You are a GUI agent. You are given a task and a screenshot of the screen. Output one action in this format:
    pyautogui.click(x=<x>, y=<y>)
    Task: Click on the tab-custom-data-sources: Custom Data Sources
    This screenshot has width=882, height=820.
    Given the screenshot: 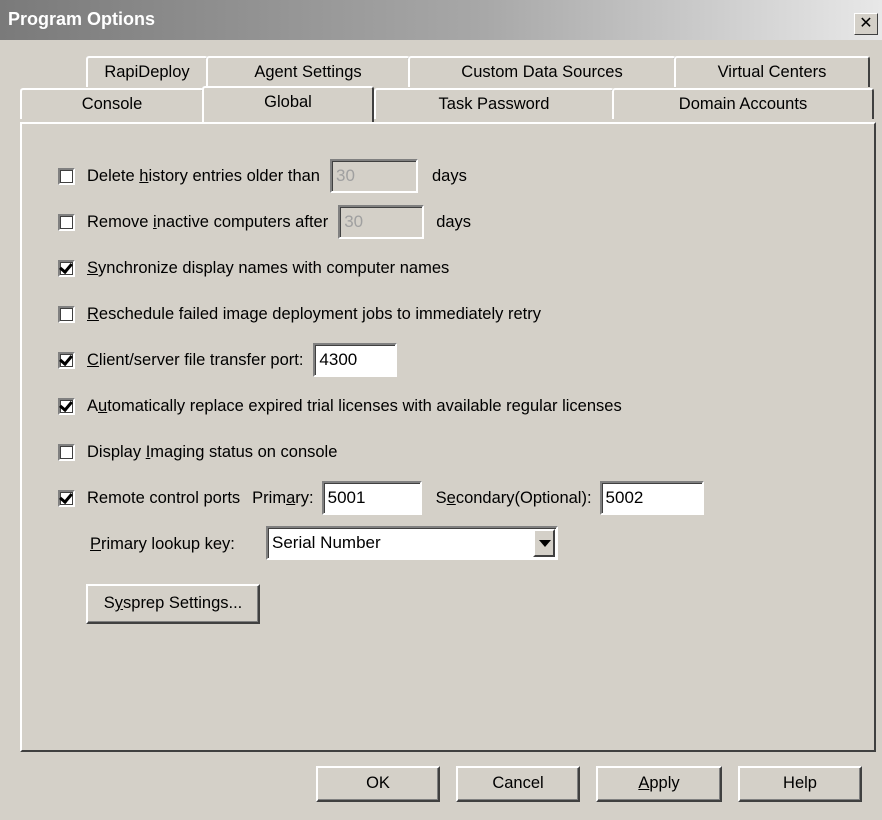 What is the action you would take?
    pyautogui.click(x=542, y=71)
    